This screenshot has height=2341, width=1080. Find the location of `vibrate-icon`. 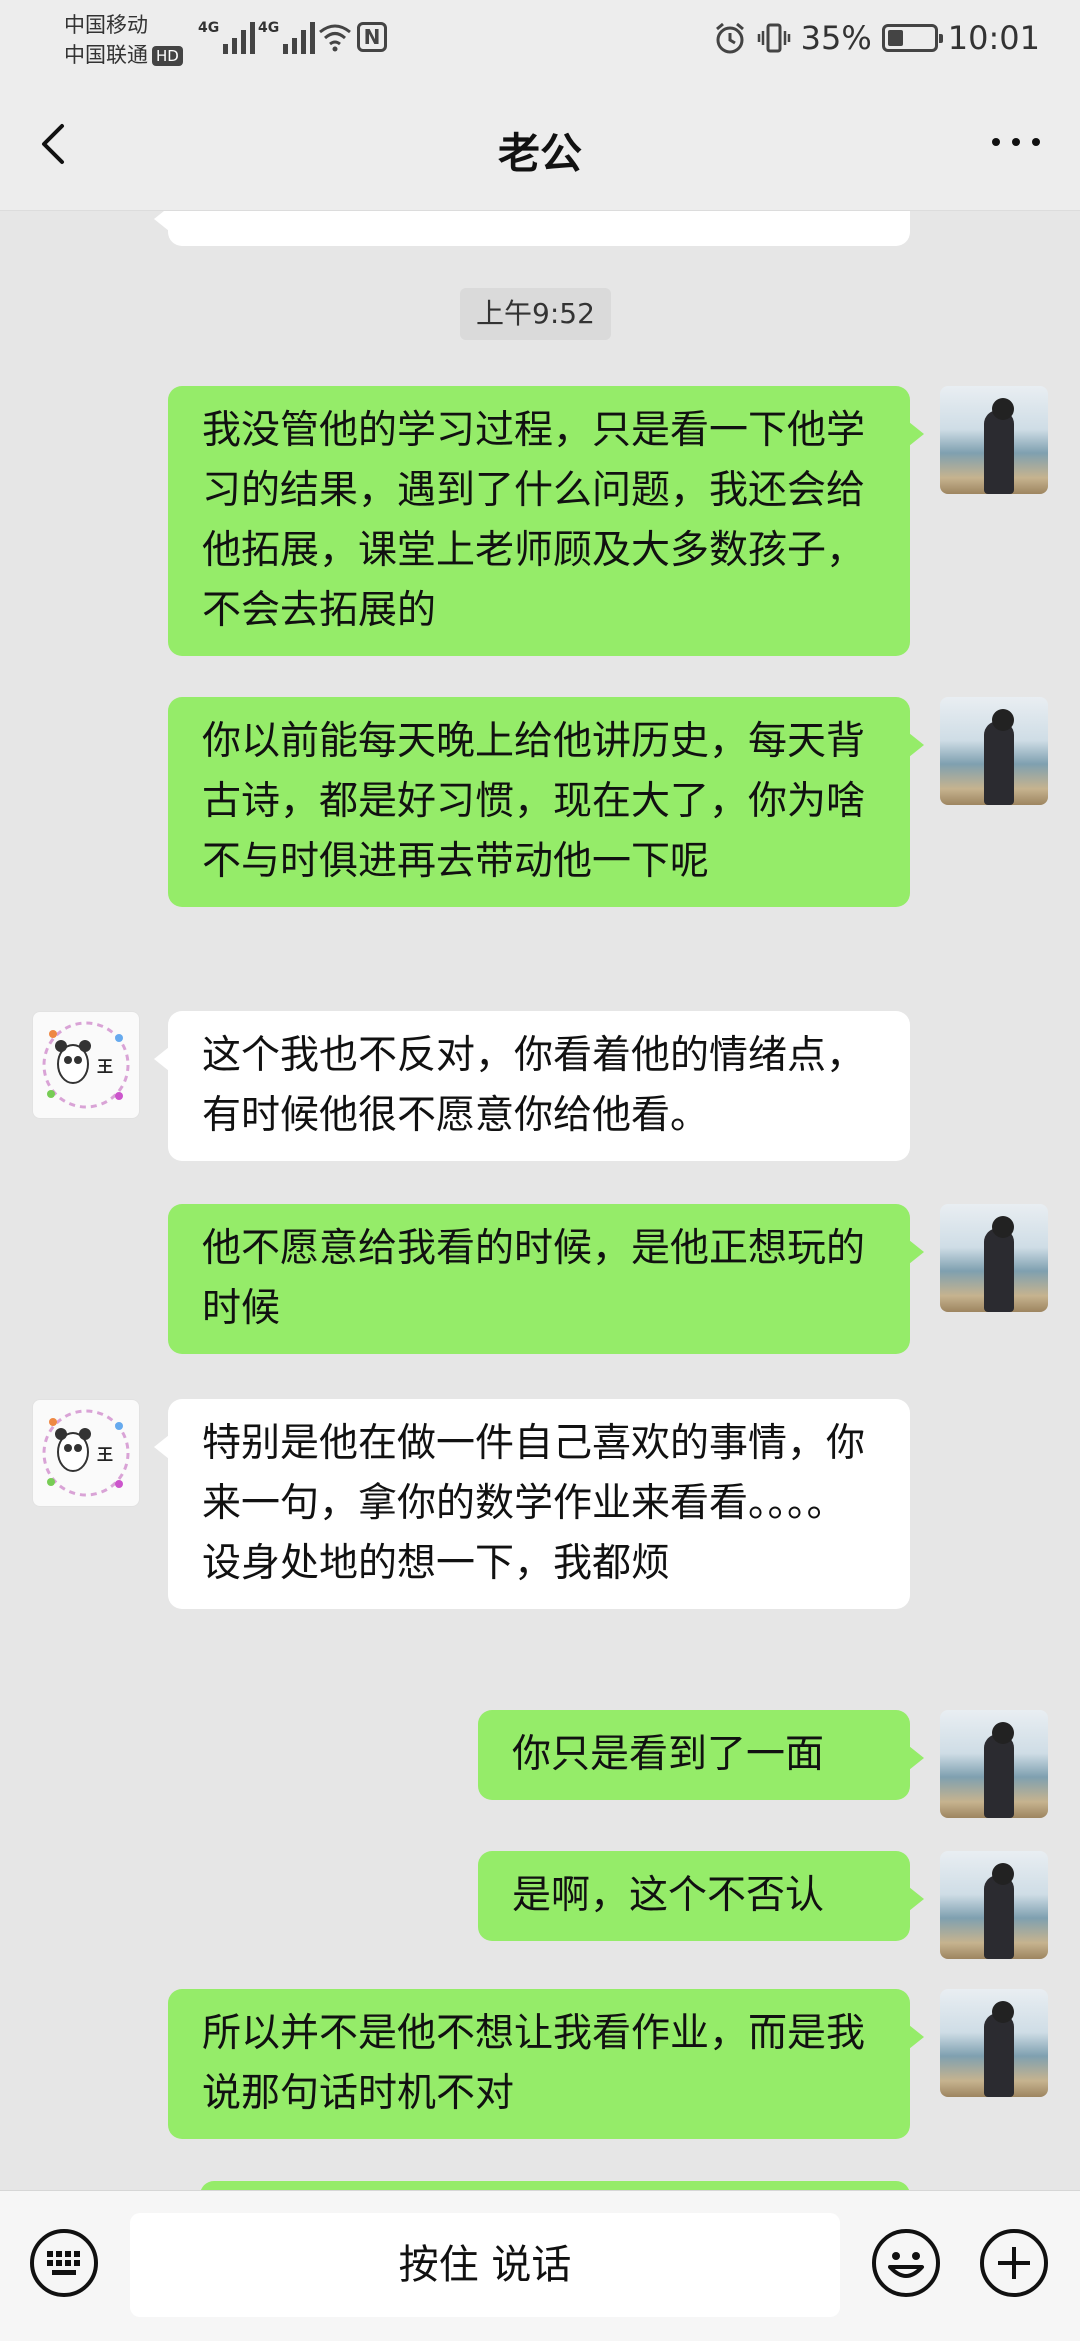

vibrate-icon is located at coordinates (773, 38).